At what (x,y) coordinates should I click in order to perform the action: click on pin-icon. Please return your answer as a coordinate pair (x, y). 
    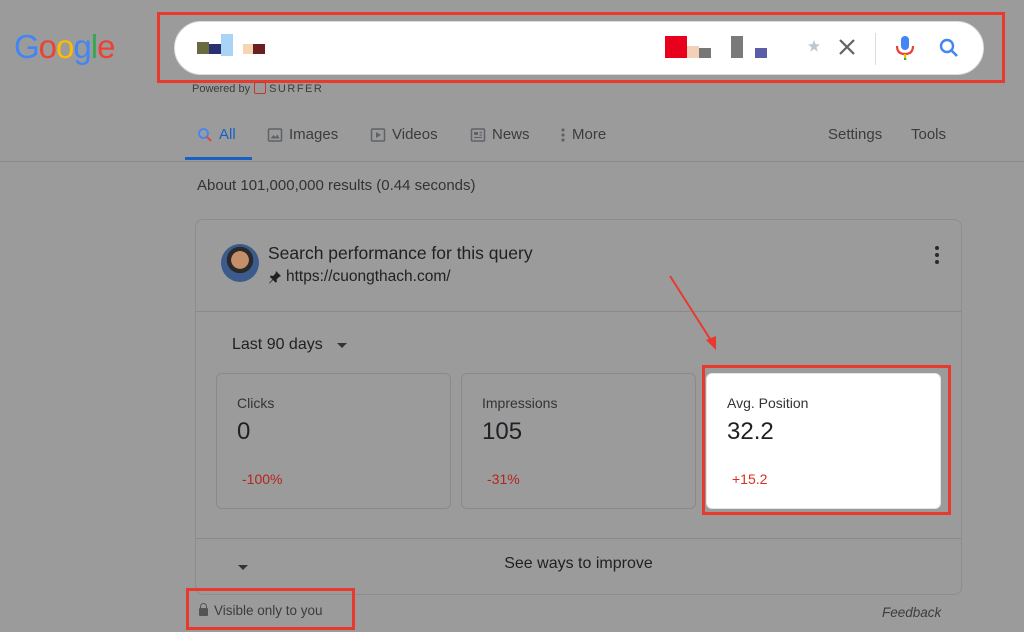
    Looking at the image, I should click on (275, 277).